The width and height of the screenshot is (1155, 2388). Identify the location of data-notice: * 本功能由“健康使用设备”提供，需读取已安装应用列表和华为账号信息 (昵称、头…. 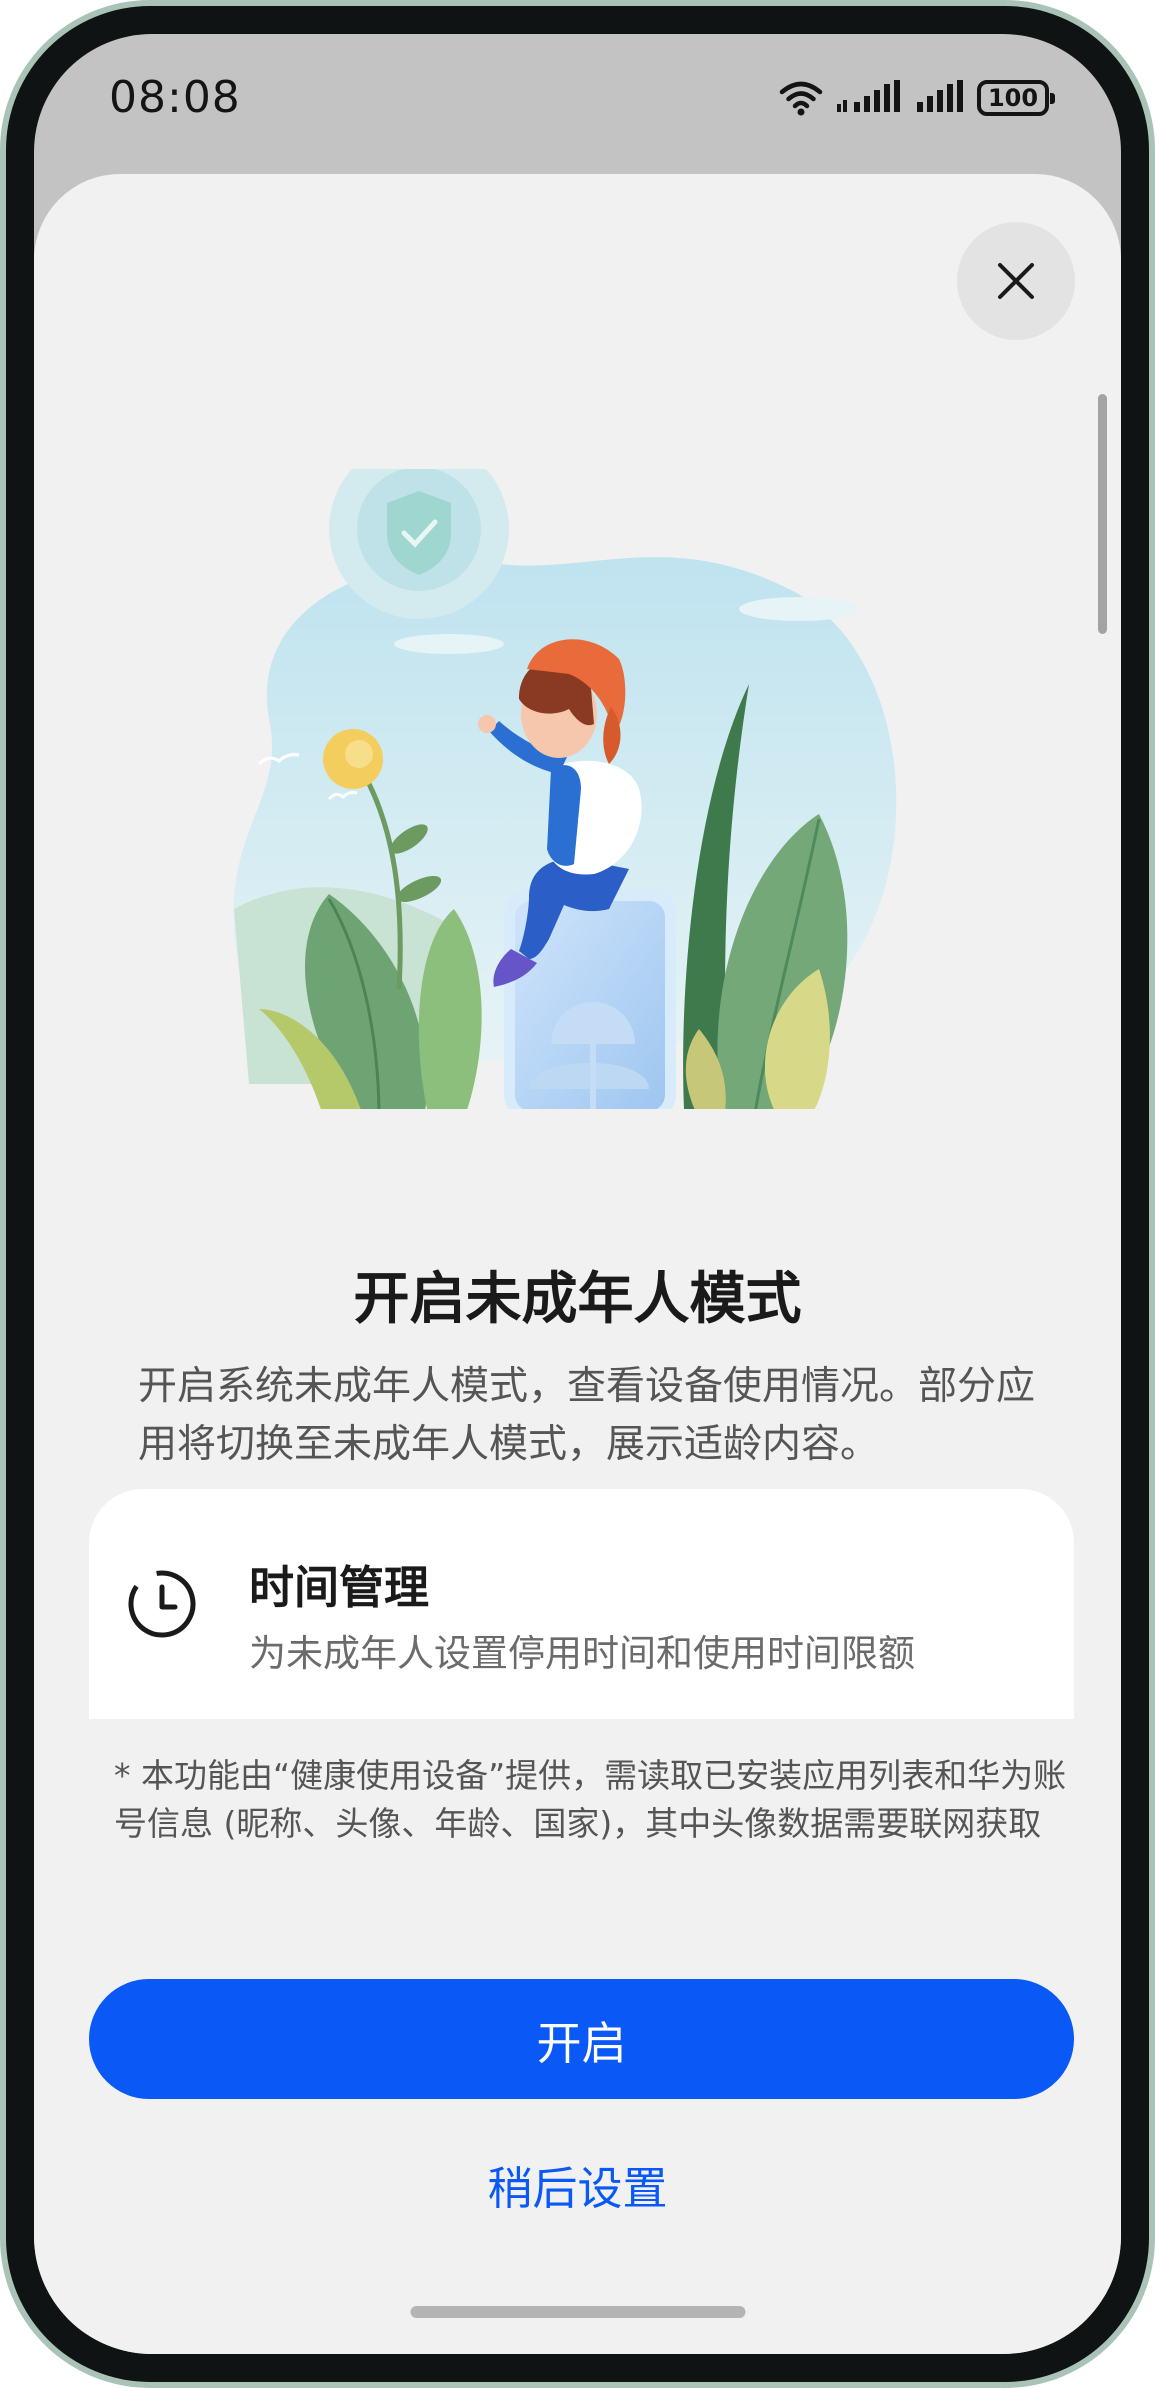
(590, 1799).